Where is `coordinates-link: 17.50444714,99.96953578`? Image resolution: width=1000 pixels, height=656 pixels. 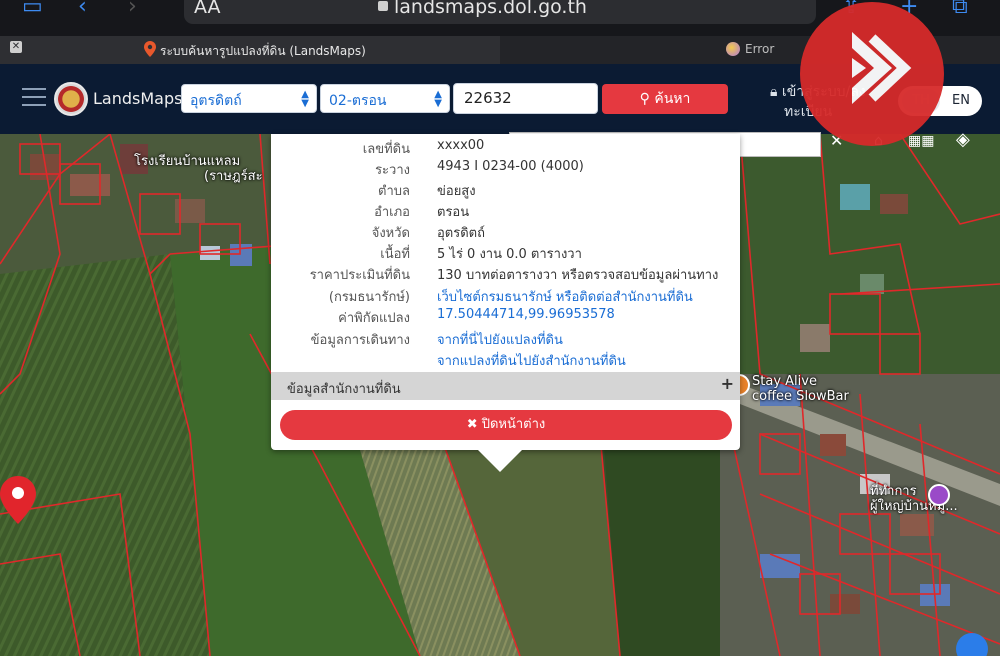 coordinates-link: 17.50444714,99.96953578 is located at coordinates (526, 314).